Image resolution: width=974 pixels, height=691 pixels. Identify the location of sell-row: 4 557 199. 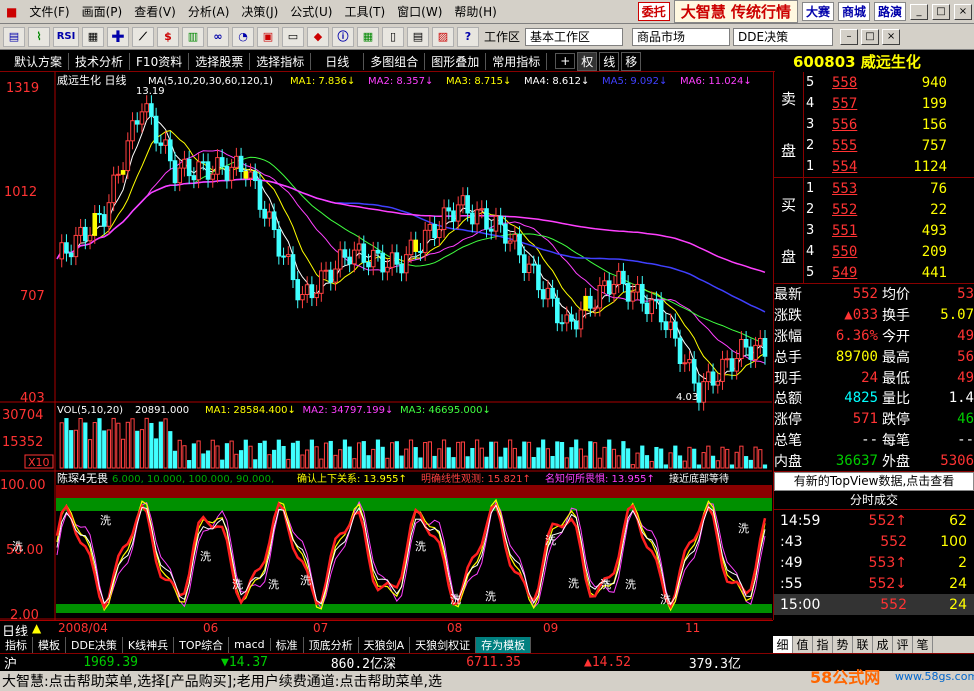
(875, 103).